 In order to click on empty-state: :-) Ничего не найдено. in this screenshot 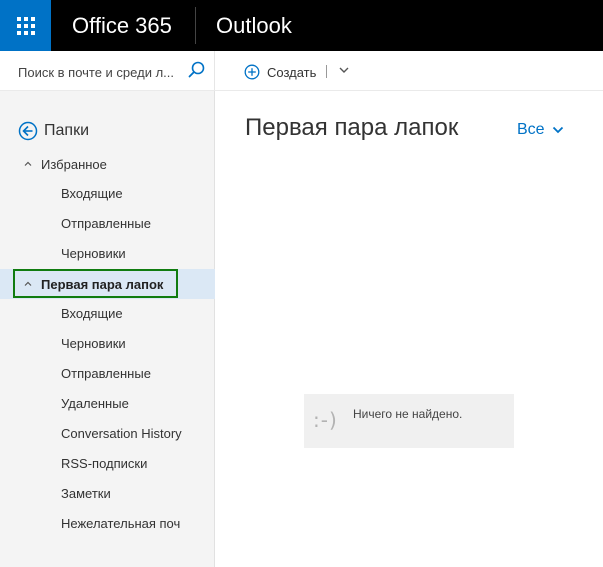, I will do `click(409, 421)`.